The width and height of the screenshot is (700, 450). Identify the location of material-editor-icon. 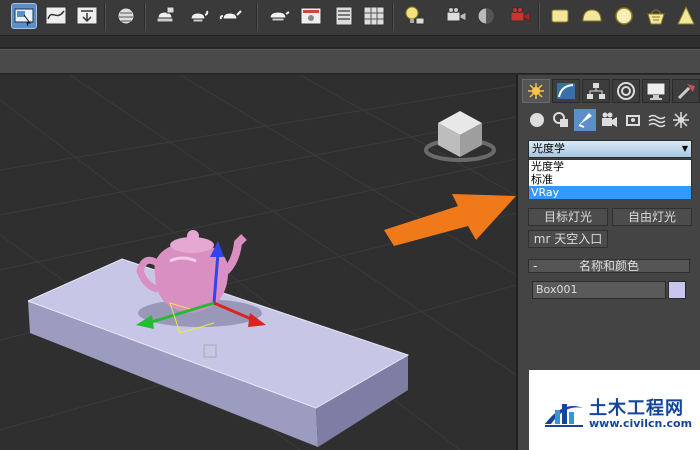
(126, 16).